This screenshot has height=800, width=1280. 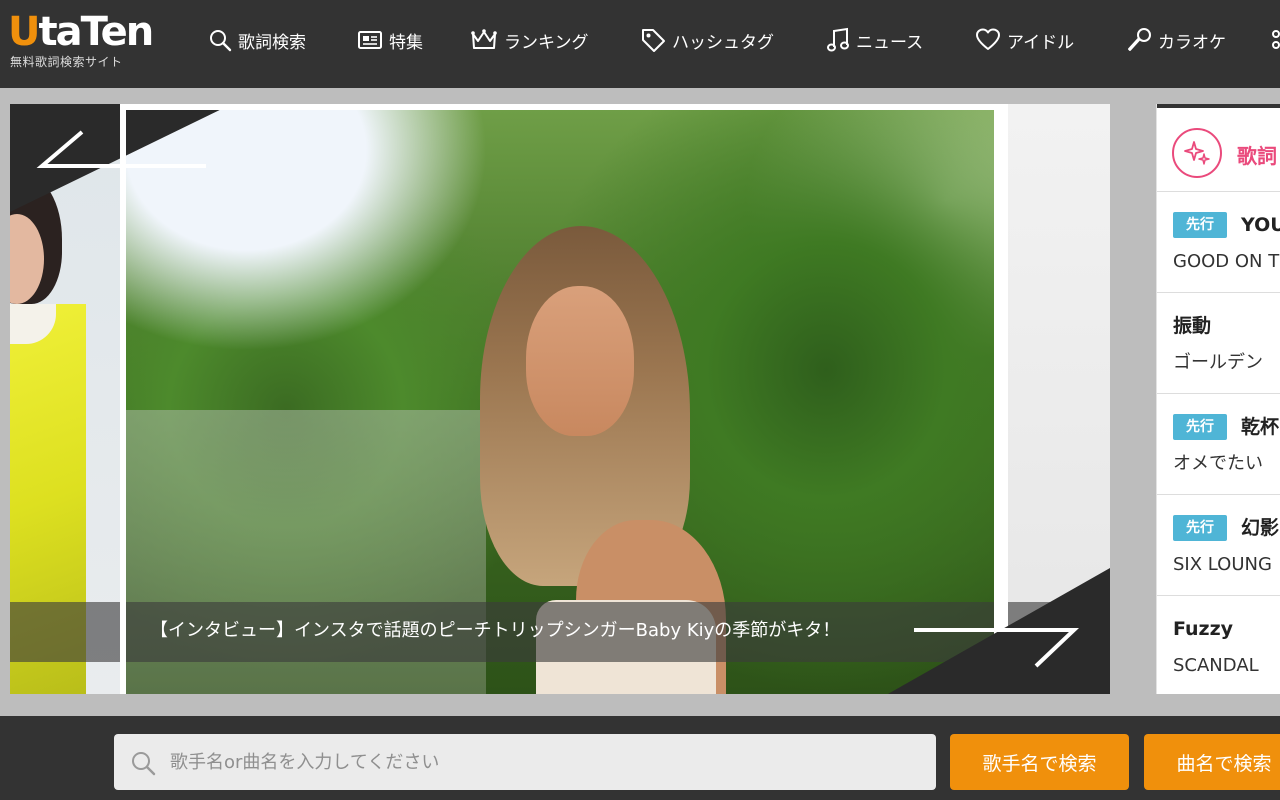 What do you see at coordinates (1260, 427) in the screenshot?
I see `song-title: 乾杯` at bounding box center [1260, 427].